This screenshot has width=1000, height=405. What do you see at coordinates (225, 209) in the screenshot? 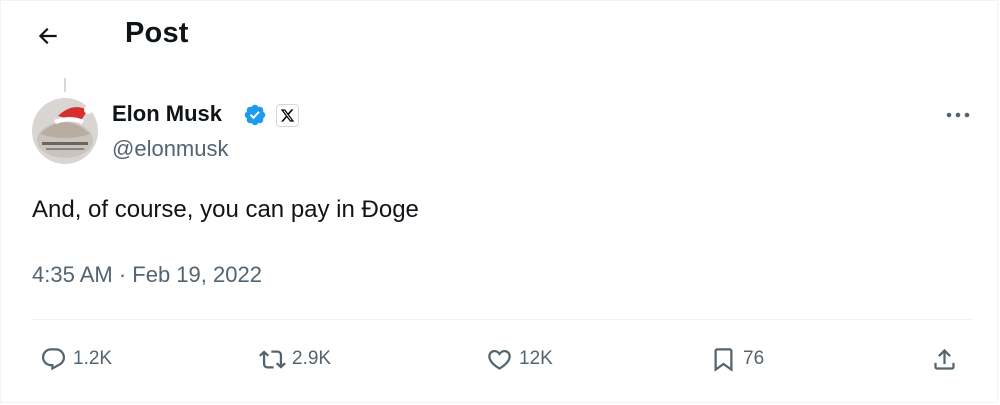
I see `post-text: And, of course, you can pay in Ðoge` at bounding box center [225, 209].